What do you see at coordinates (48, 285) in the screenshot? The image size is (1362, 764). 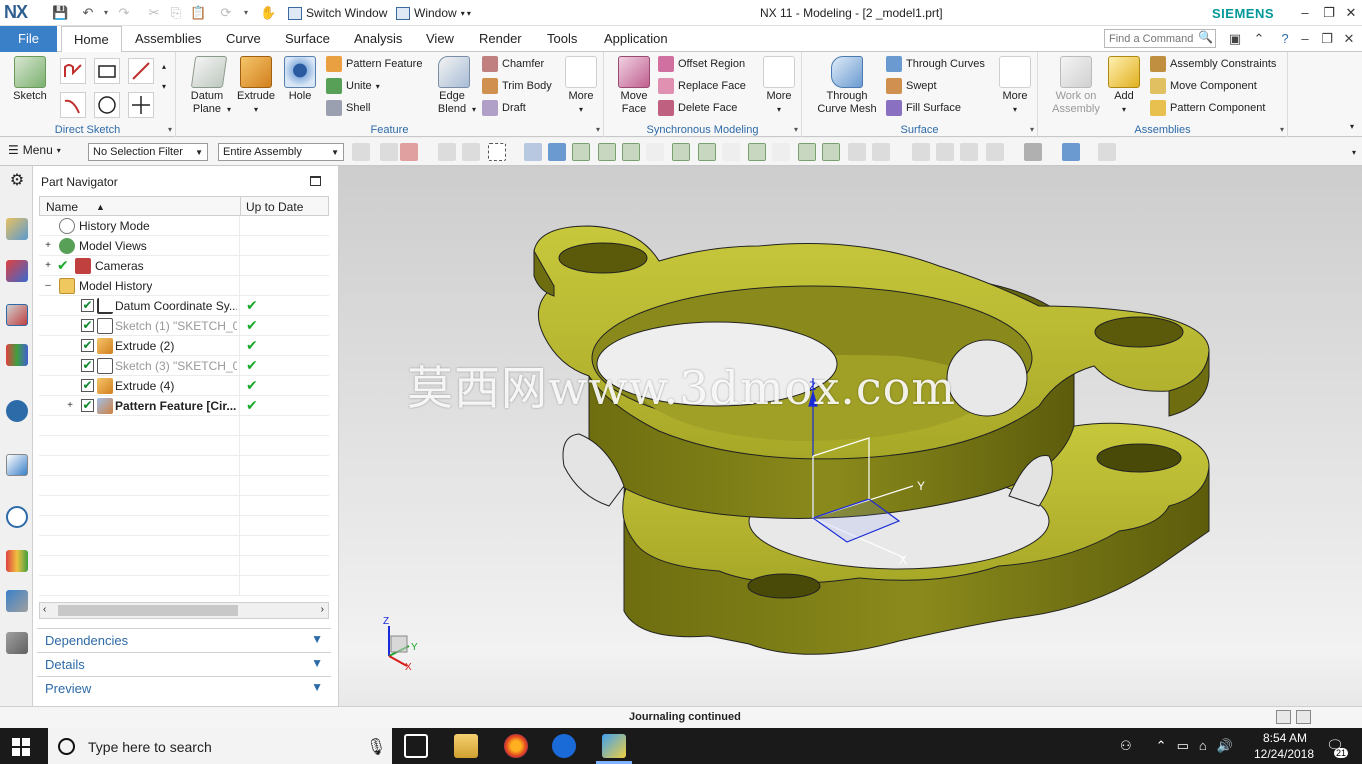 I see `collapse-icon: –` at bounding box center [48, 285].